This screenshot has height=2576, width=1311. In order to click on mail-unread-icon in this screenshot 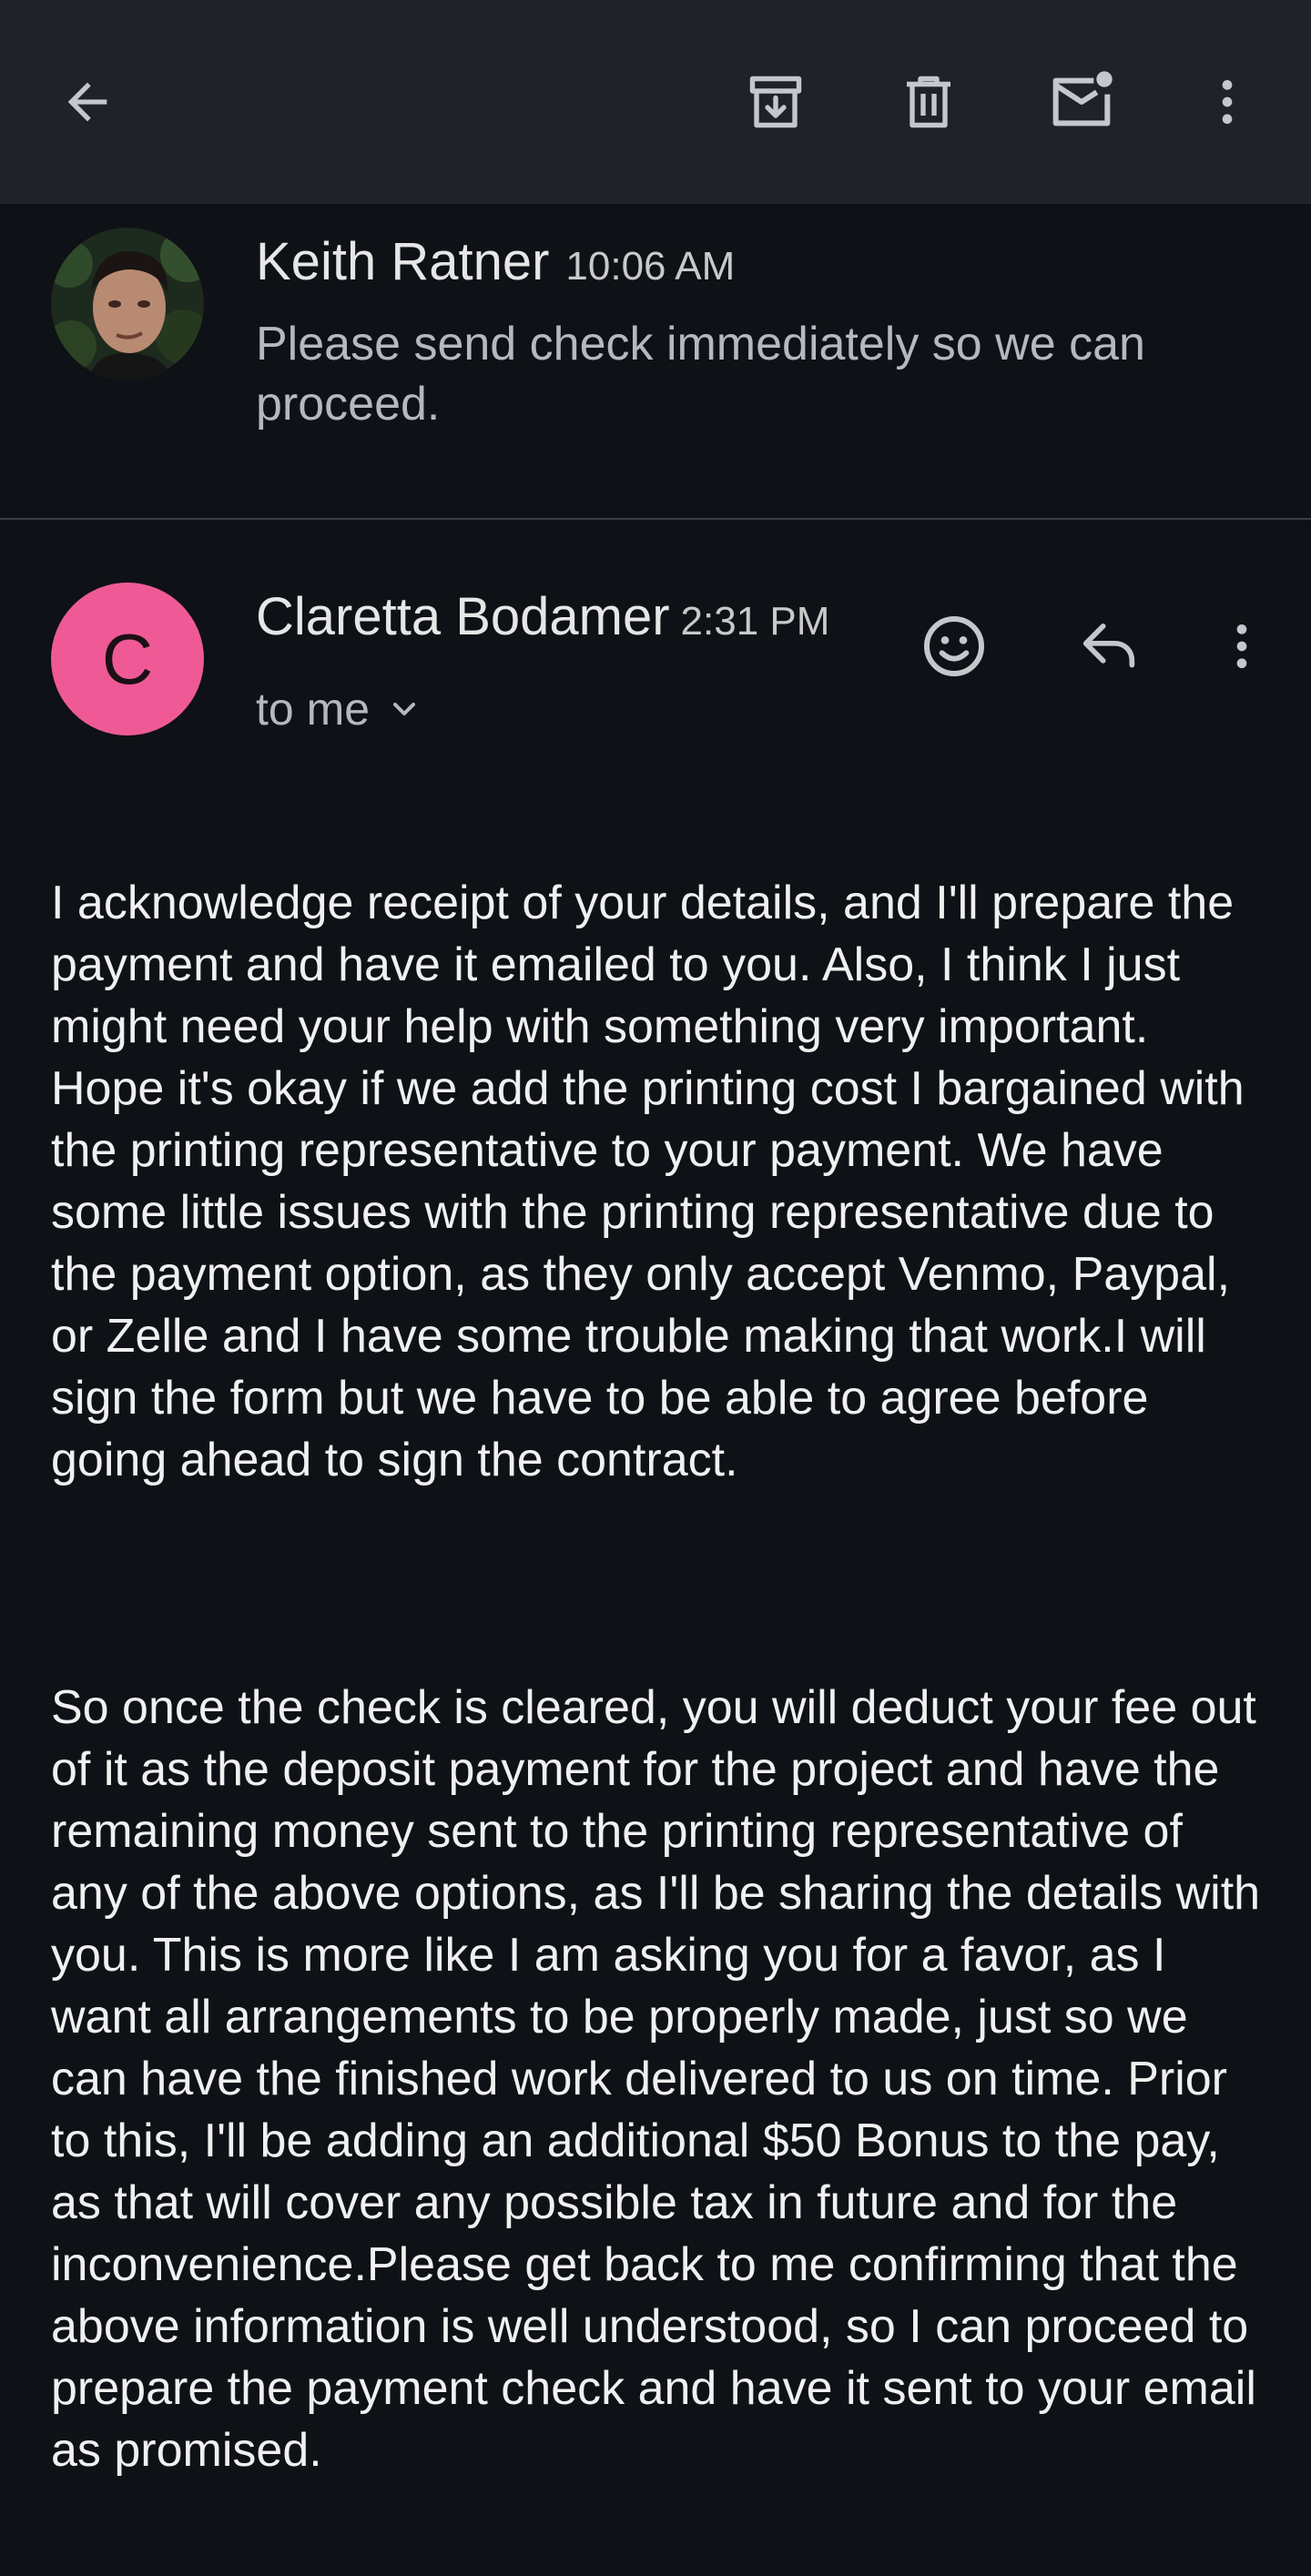, I will do `click(1082, 99)`.